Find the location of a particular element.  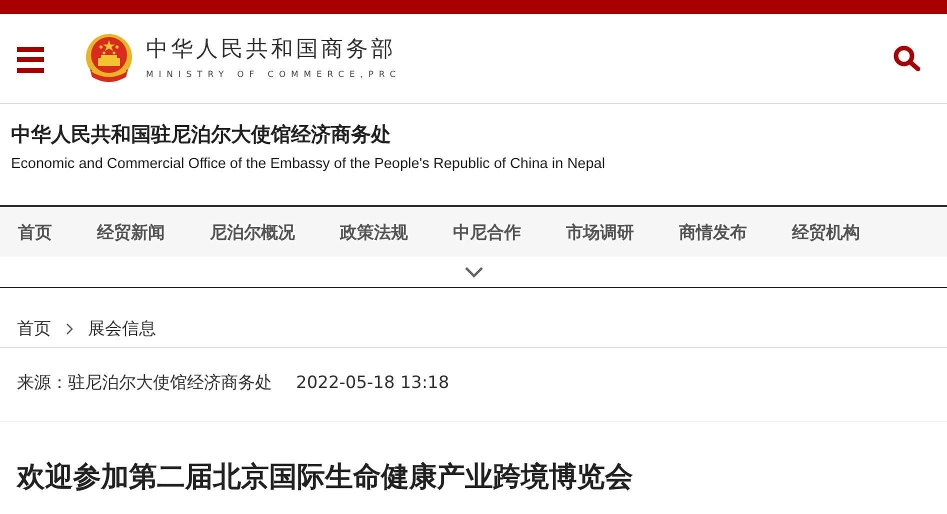

publish-date: 2022-05-18 13:18 is located at coordinates (373, 382).